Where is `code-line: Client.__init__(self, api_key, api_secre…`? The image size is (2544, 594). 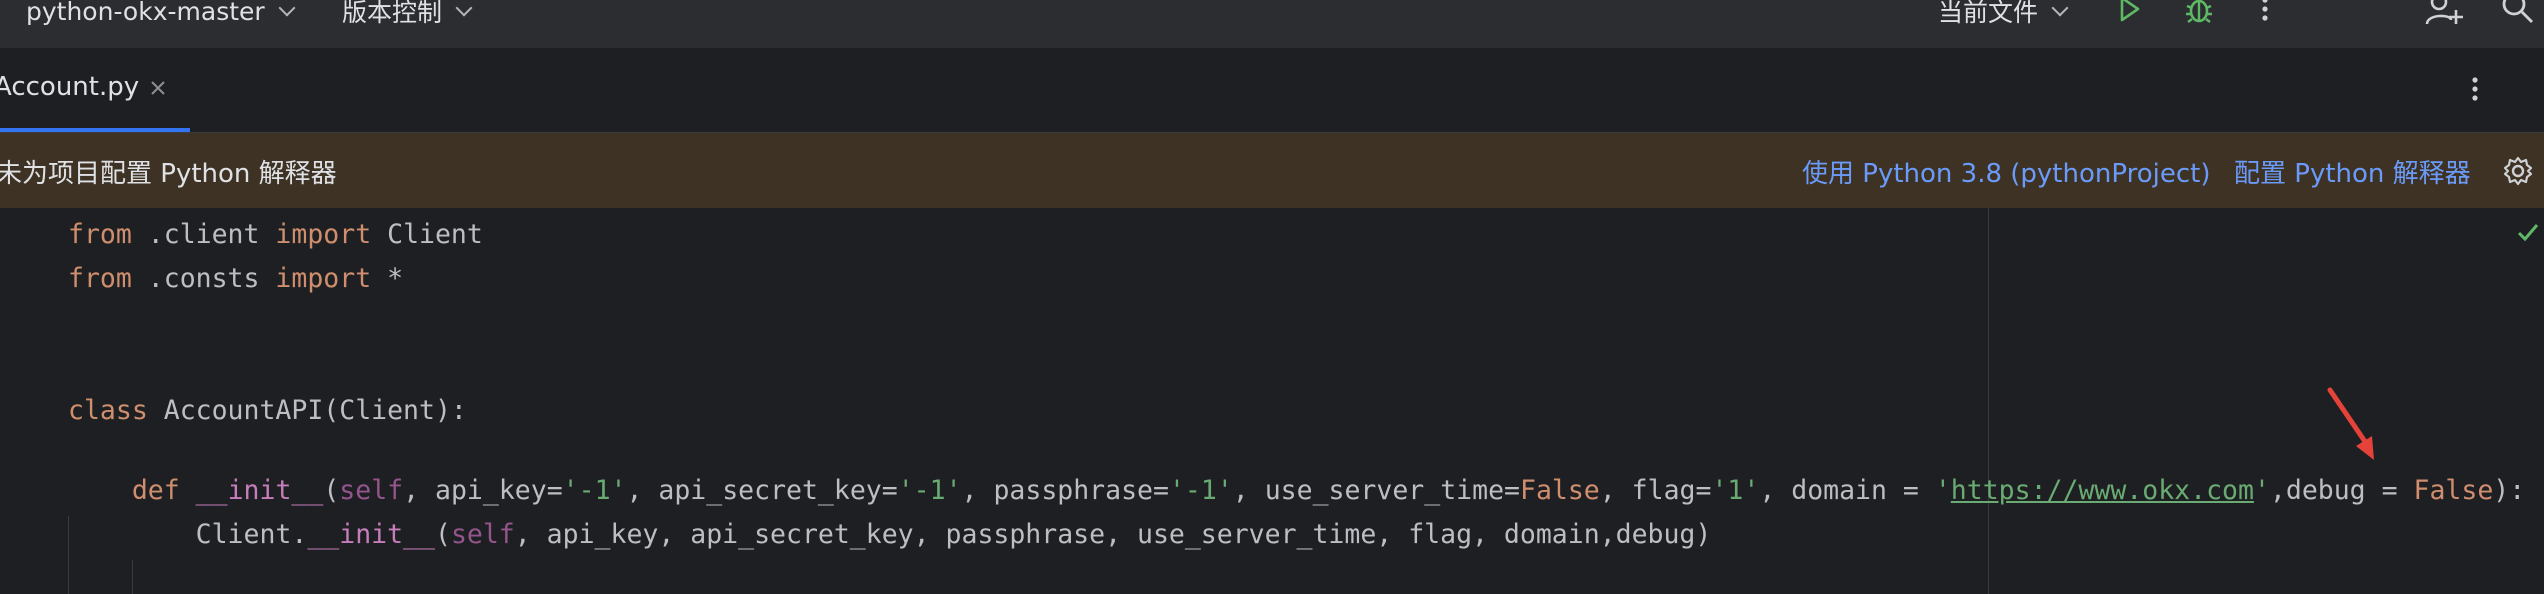 code-line: Client.__init__(self, api_key, api_secre… is located at coordinates (953, 534).